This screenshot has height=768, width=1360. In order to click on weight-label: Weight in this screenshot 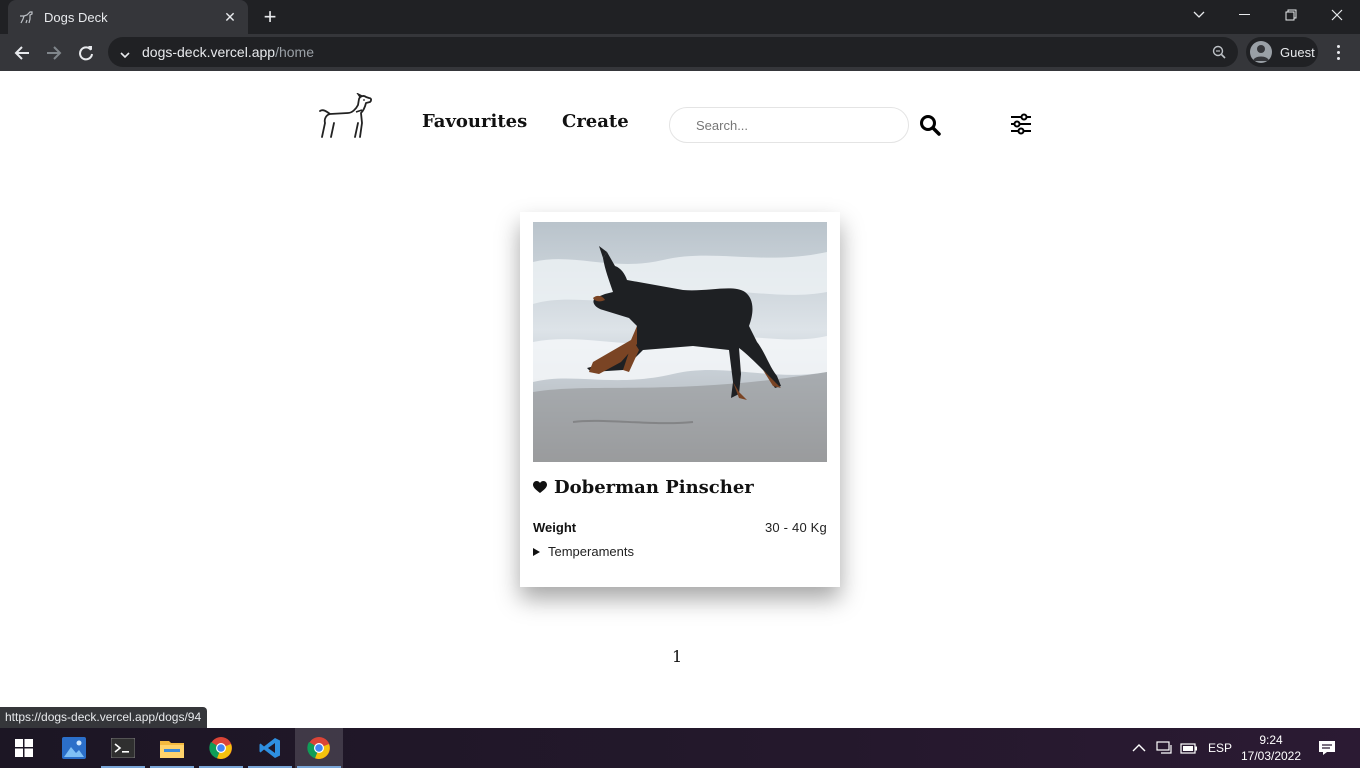, I will do `click(555, 527)`.